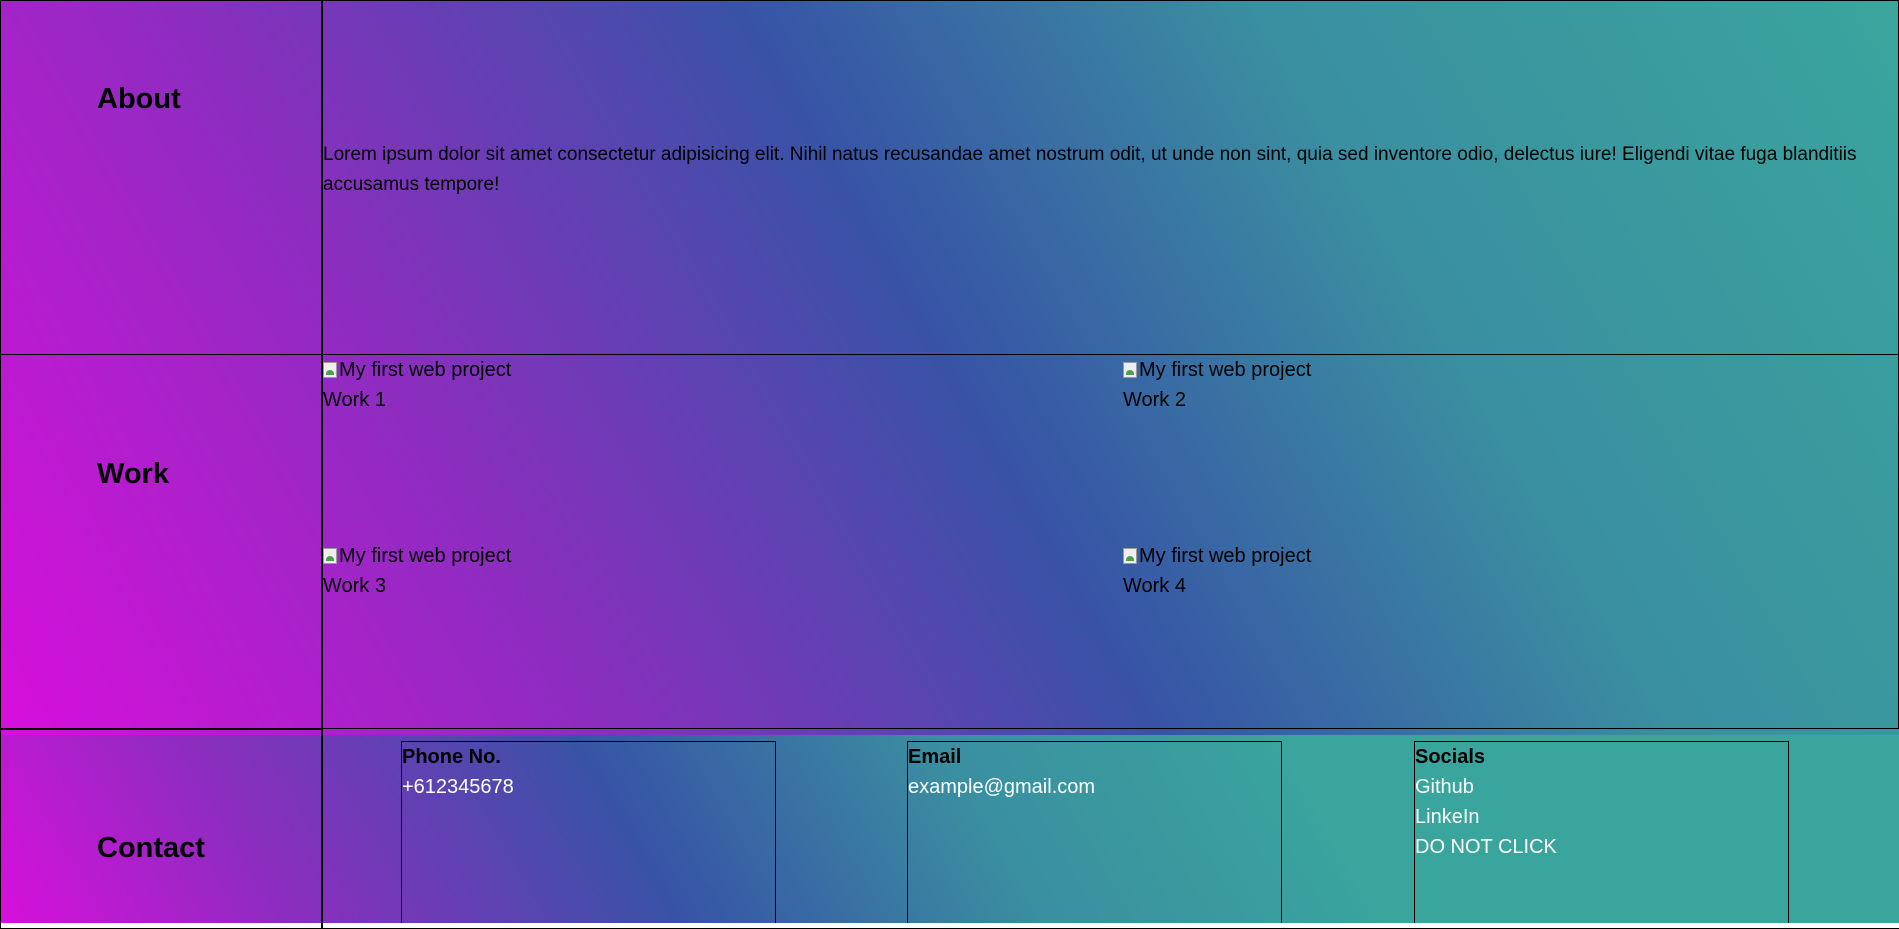 The height and width of the screenshot is (929, 1899). What do you see at coordinates (151, 848) in the screenshot?
I see `contact-heading: Contact` at bounding box center [151, 848].